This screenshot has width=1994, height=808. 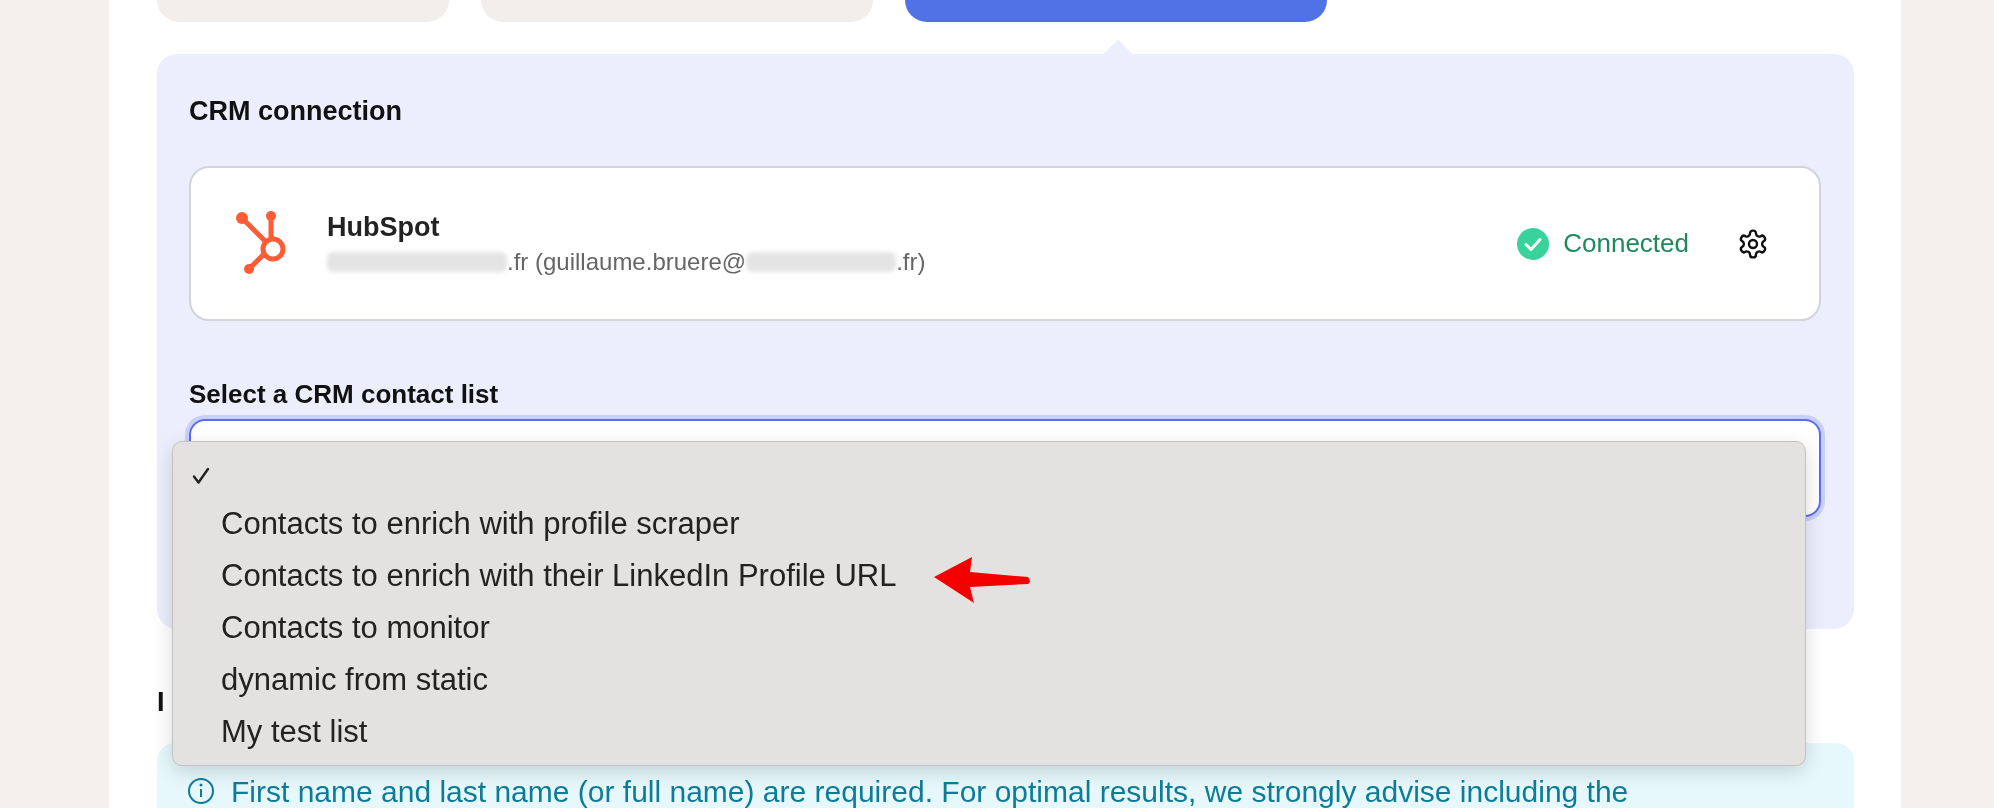 I want to click on section-title: CRM connection, so click(x=296, y=111).